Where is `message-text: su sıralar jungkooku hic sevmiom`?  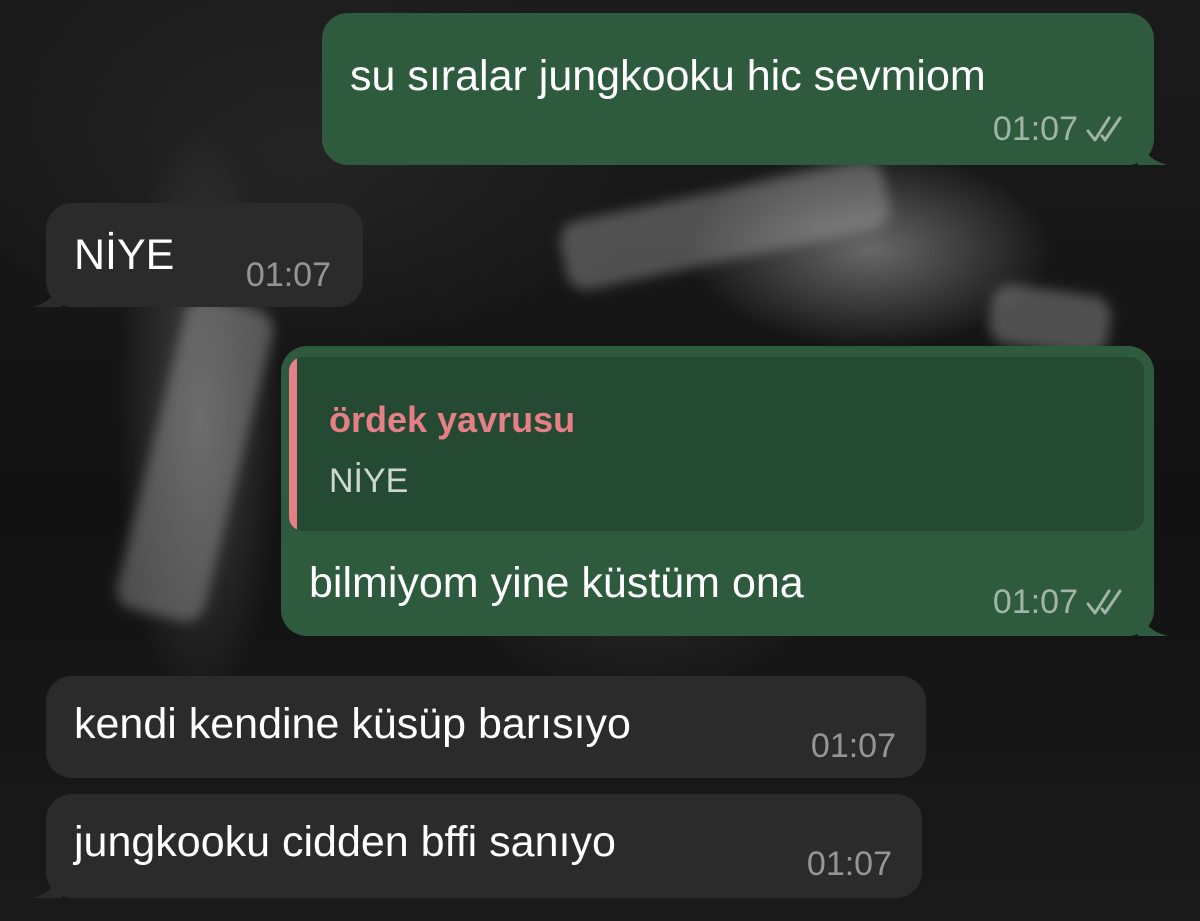
message-text: su sıralar jungkooku hic sevmiom is located at coordinates (668, 76).